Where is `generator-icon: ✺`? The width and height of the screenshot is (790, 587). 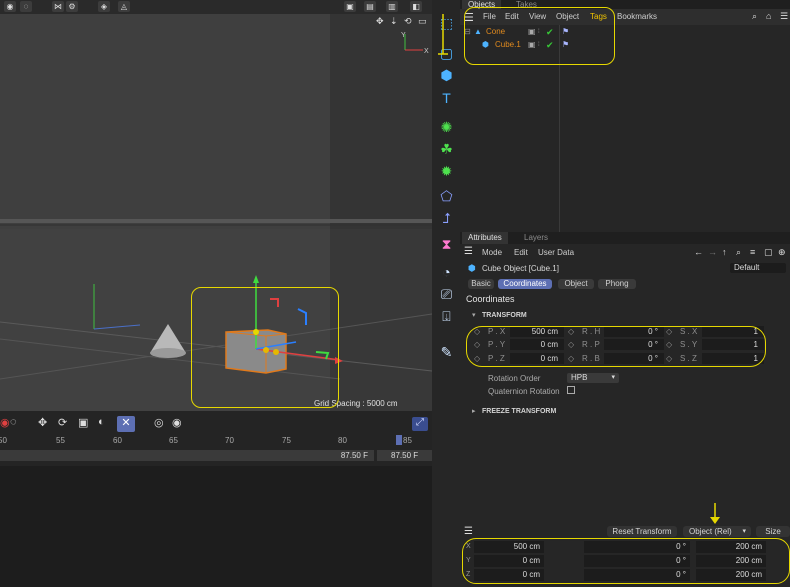
generator-icon: ✺ is located at coordinates (446, 127).